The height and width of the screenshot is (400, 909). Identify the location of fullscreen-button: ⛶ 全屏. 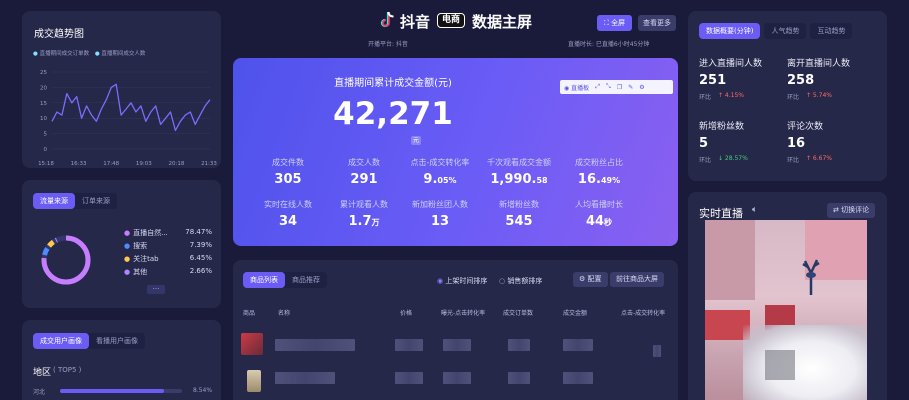
(614, 23).